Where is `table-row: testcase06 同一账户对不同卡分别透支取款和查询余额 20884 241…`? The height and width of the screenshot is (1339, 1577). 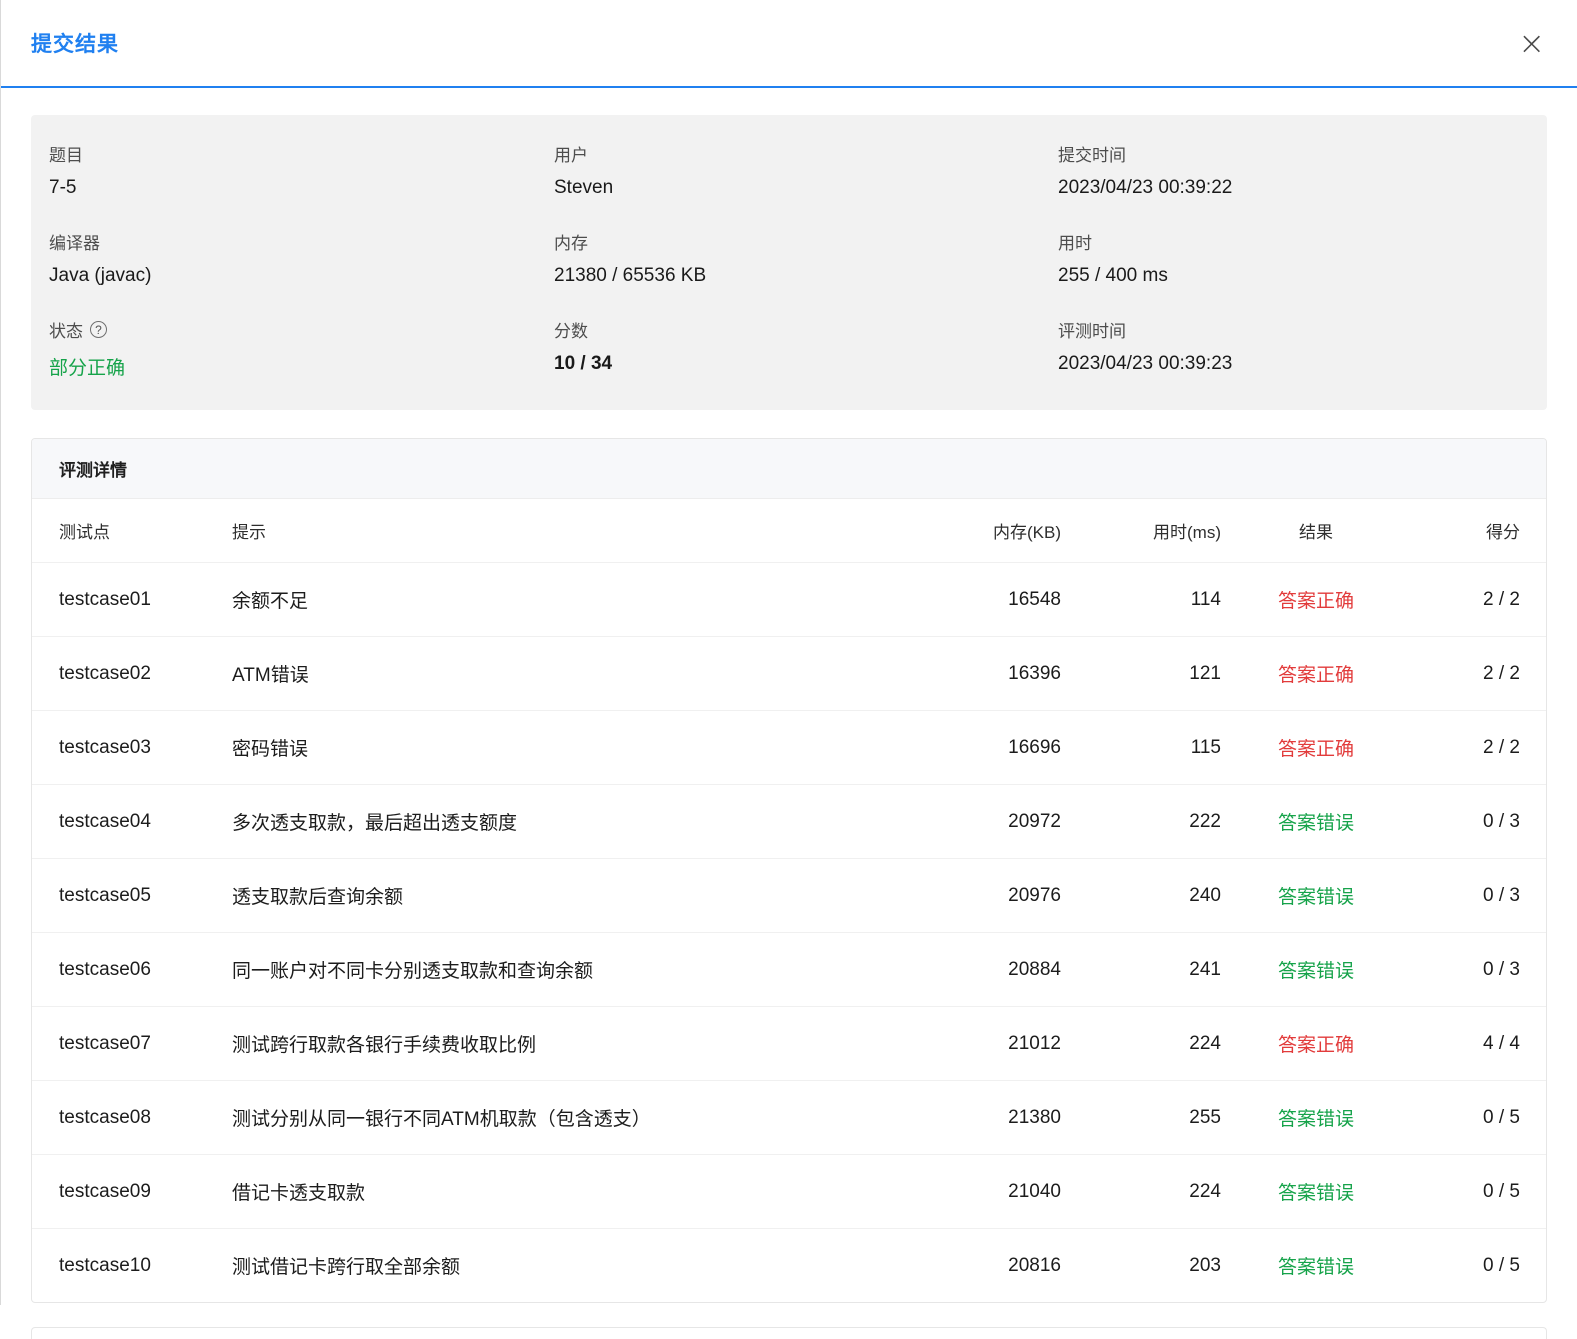
table-row: testcase06 同一账户对不同卡分别透支取款和查询余额 20884 241… is located at coordinates (789, 969).